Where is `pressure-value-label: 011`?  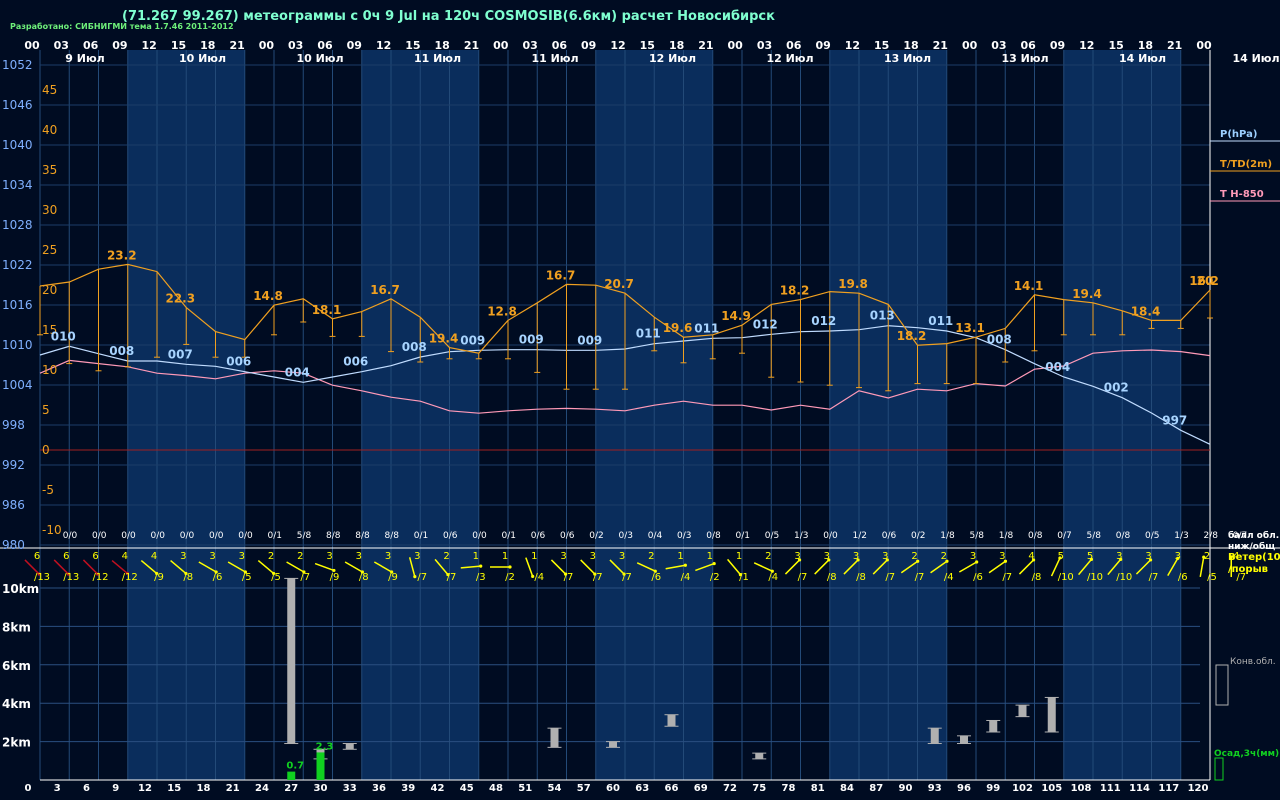 pressure-value-label: 011 is located at coordinates (648, 334).